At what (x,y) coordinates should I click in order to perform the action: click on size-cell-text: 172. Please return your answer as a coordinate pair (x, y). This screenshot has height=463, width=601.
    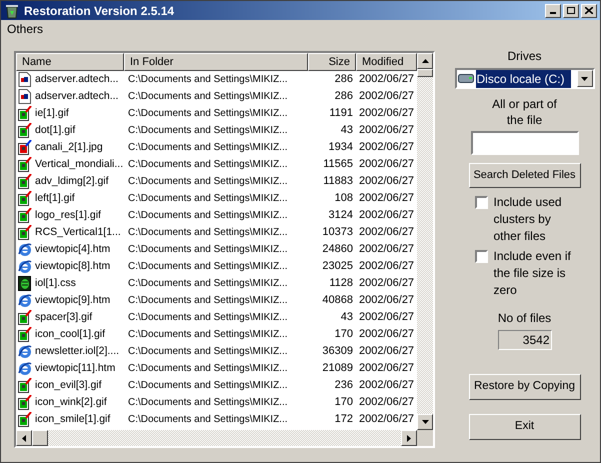
    Looking at the image, I should click on (344, 420).